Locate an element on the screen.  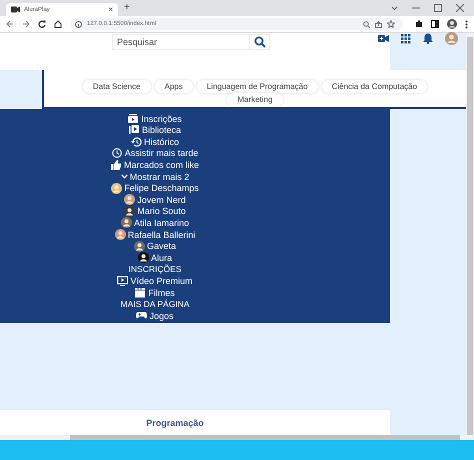
sidebar-link: Filmes is located at coordinates (155, 293).